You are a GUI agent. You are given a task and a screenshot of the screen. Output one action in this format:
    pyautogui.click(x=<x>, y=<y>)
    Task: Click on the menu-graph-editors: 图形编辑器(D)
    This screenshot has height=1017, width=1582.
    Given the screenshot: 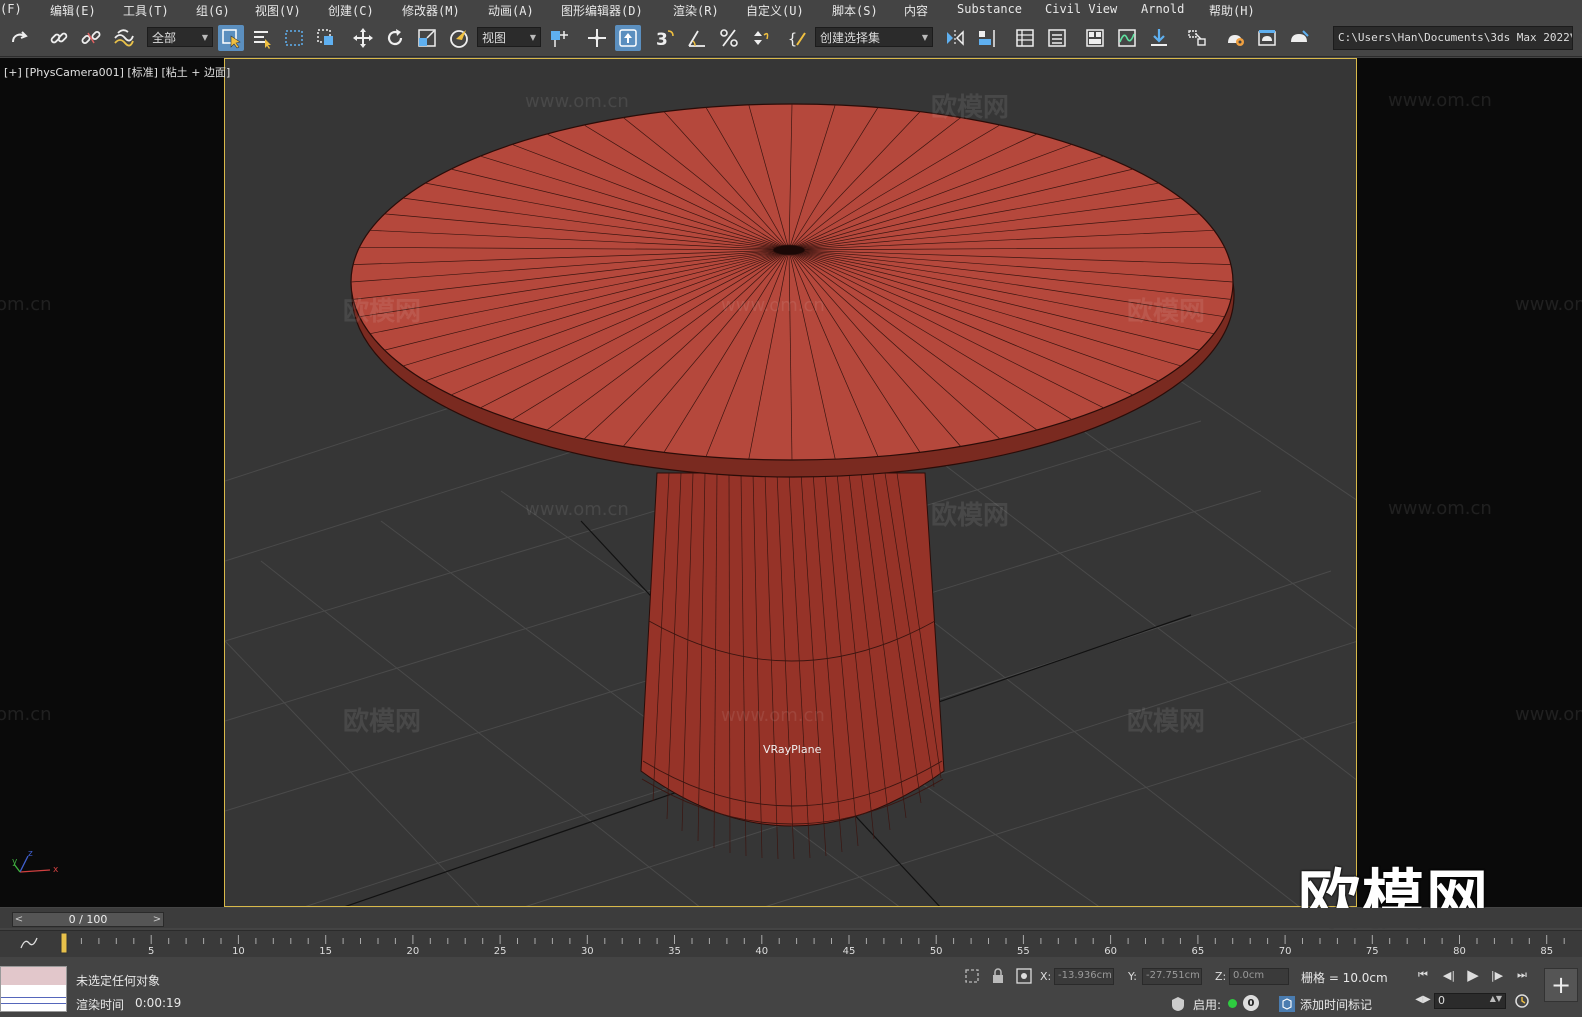 What is the action you would take?
    pyautogui.click(x=602, y=10)
    